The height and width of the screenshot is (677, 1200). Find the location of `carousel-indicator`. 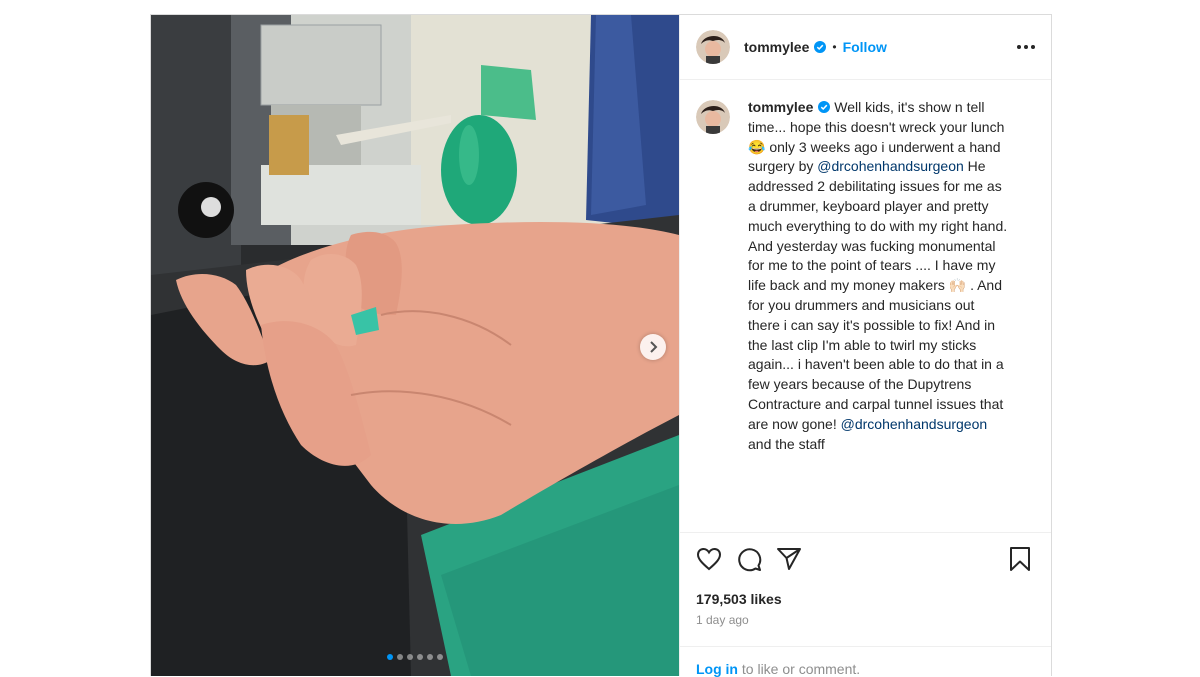

carousel-indicator is located at coordinates (415, 657).